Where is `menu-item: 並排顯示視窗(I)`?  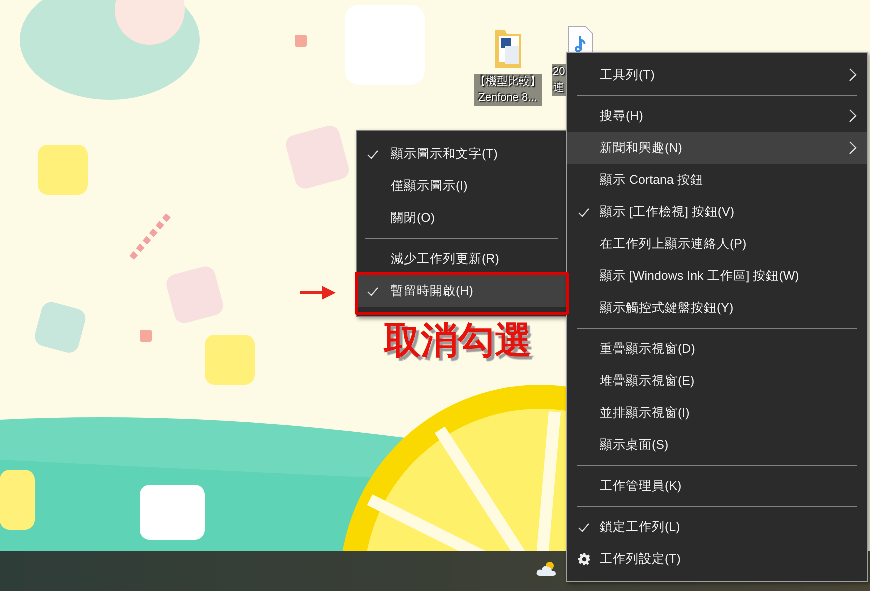 menu-item: 並排顯示視窗(I) is located at coordinates (717, 413).